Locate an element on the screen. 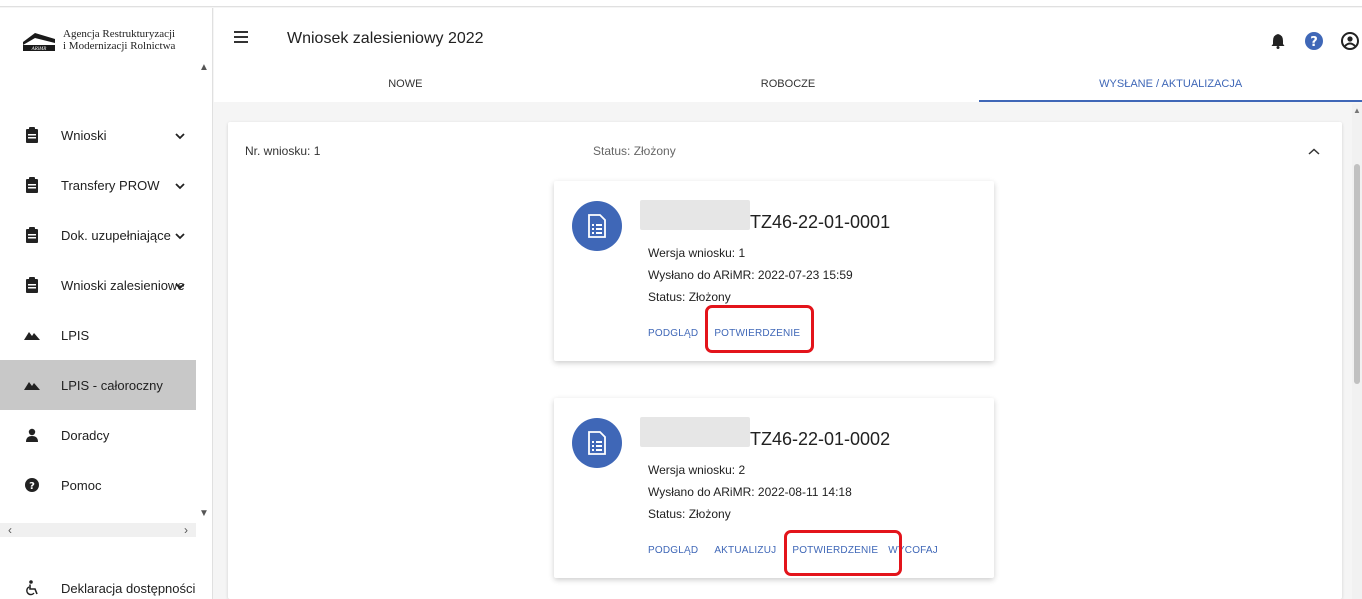 Image resolution: width=1362 pixels, height=599 pixels. svg-text: ARiMR is located at coordinates (39, 49).